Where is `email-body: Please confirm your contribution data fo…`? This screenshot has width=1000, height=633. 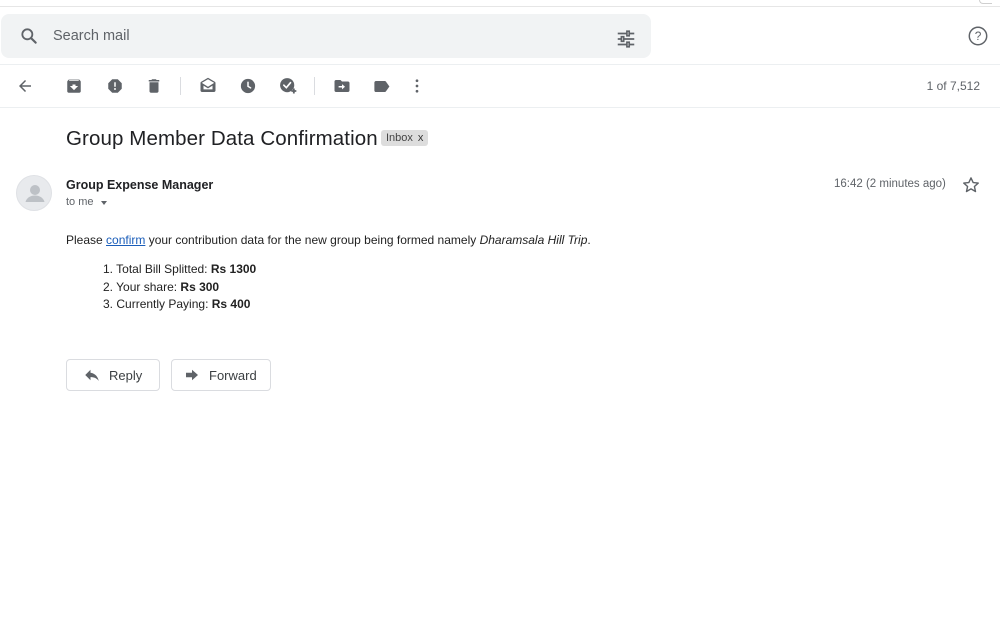 email-body: Please confirm your contribution data fo… is located at coordinates (328, 240).